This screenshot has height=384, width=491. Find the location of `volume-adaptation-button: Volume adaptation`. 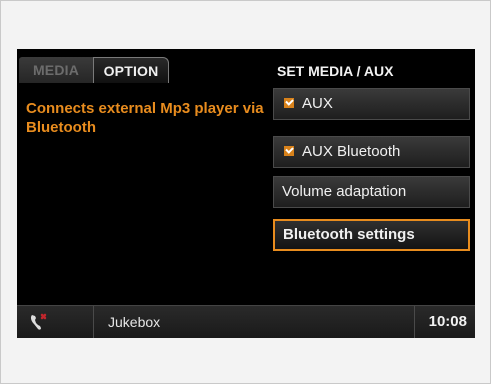

volume-adaptation-button: Volume adaptation is located at coordinates (371, 192).